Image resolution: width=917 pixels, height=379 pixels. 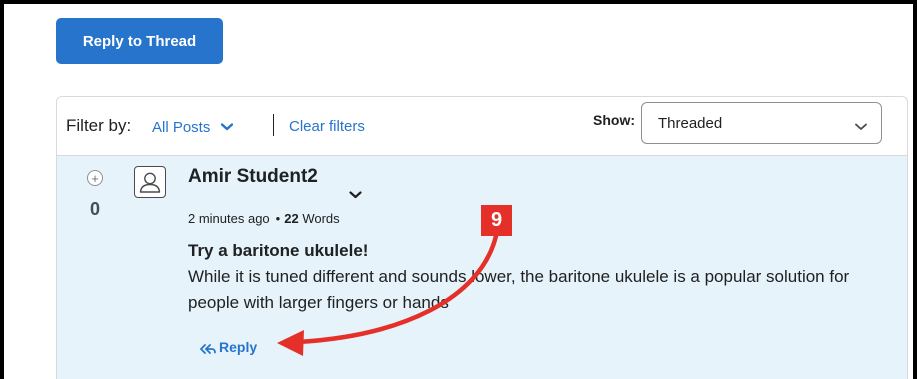 I want to click on all-posts-label: All Posts, so click(x=181, y=127).